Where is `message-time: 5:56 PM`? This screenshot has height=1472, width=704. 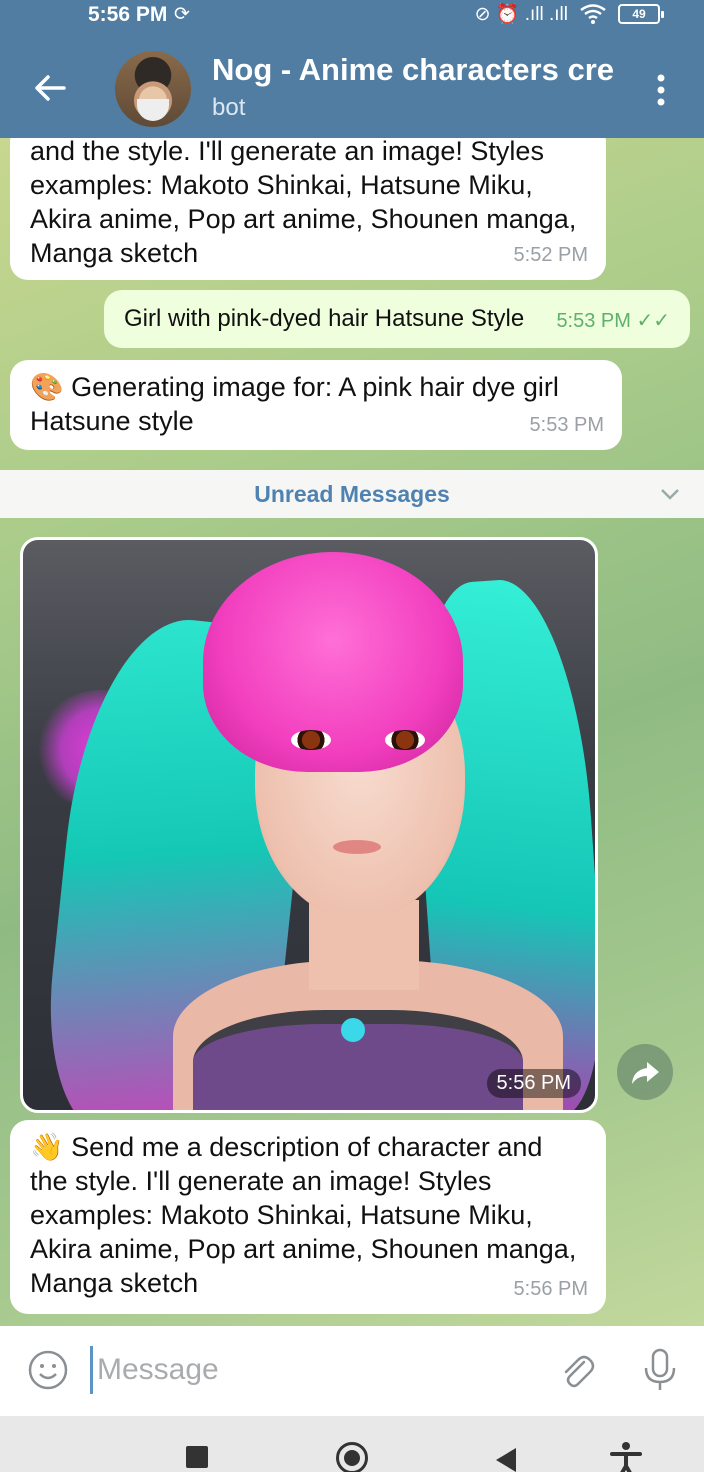 message-time: 5:56 PM is located at coordinates (550, 1289).